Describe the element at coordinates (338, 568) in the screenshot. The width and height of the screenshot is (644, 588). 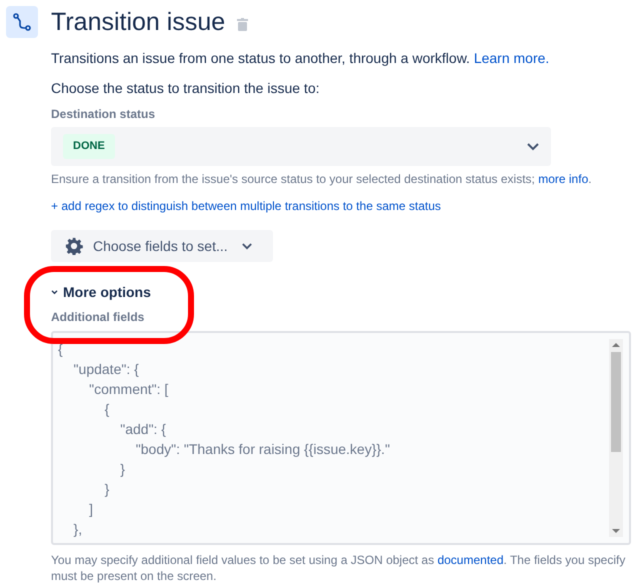
I see `helper-text: You may specify additional field values to be set using a JSON object as documented. The fields you specify must be present on the screen.` at that location.